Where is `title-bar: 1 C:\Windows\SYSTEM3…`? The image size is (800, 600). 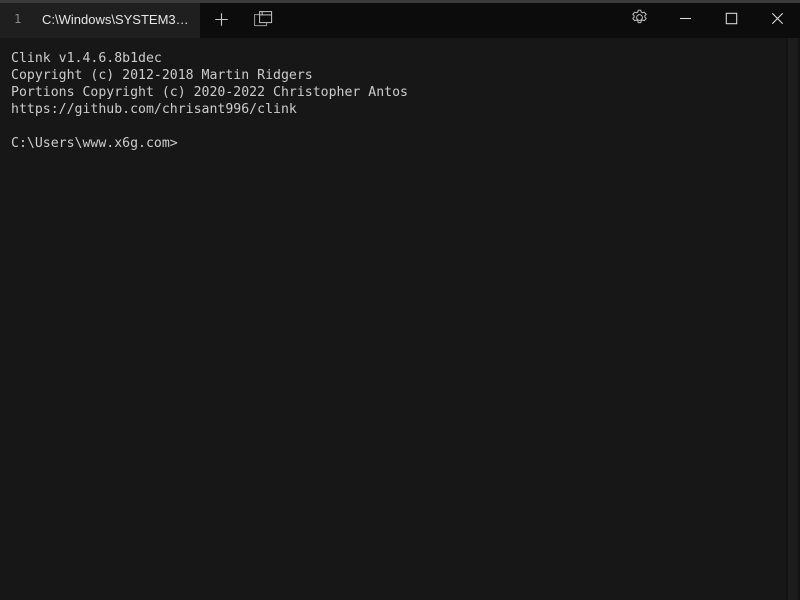
title-bar: 1 C:\Windows\SYSTEM3… is located at coordinates (400, 19).